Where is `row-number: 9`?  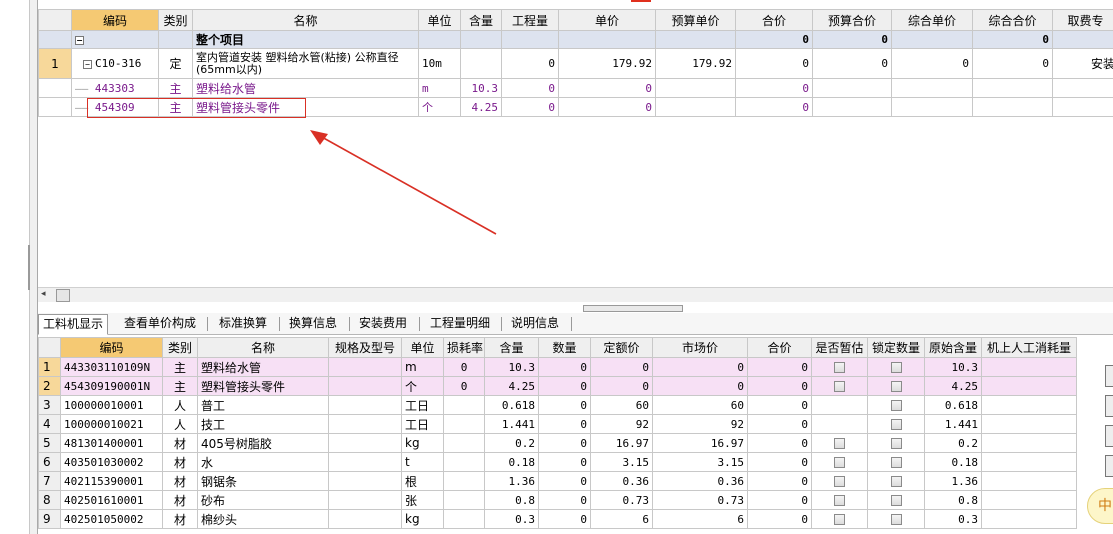 row-number: 9 is located at coordinates (49, 519).